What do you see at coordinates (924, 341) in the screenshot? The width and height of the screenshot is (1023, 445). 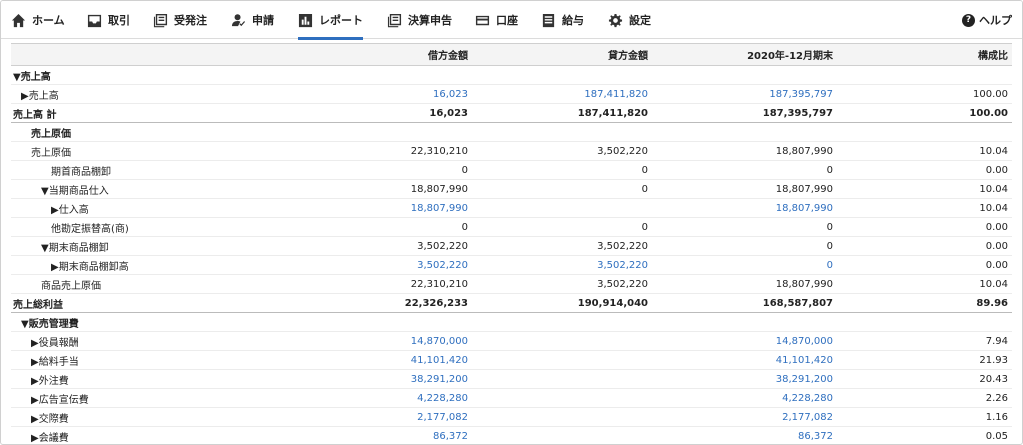 I see `ratio-cell: 7.94` at bounding box center [924, 341].